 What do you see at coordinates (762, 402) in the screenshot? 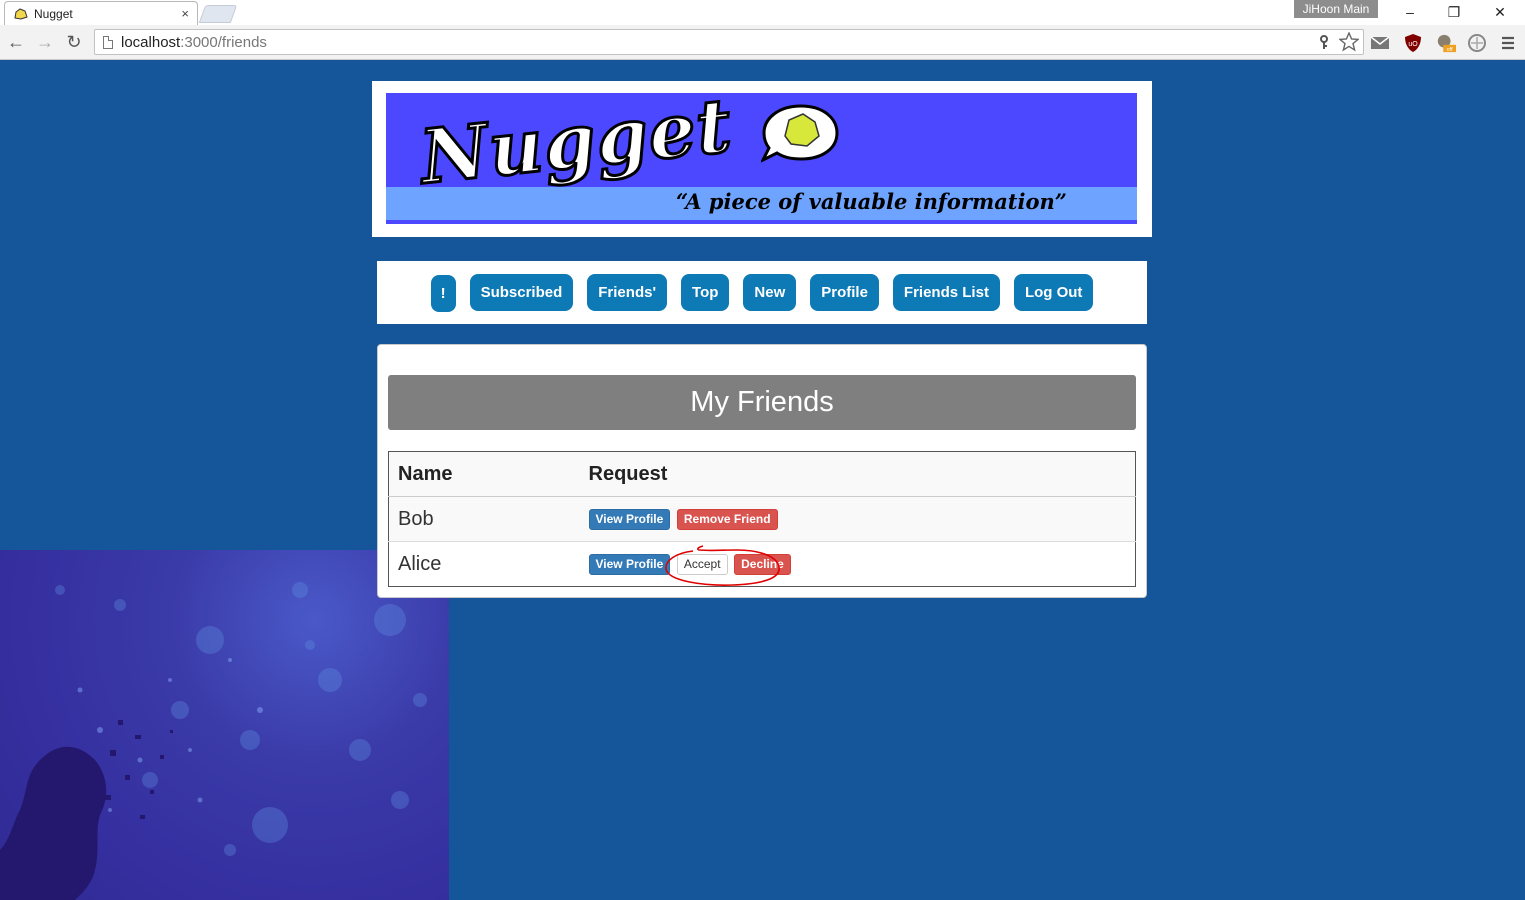
I see `panel-title: My Friends` at bounding box center [762, 402].